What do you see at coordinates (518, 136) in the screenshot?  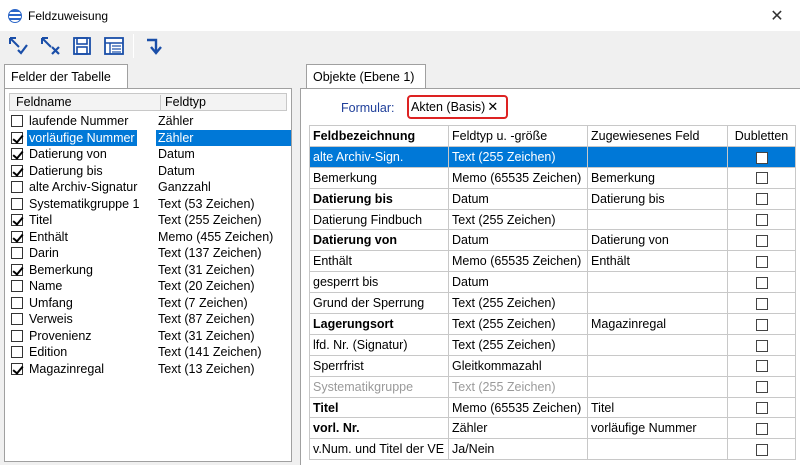 I see `column-header-feldtyp-groesse: Feldtyp u. -größe` at bounding box center [518, 136].